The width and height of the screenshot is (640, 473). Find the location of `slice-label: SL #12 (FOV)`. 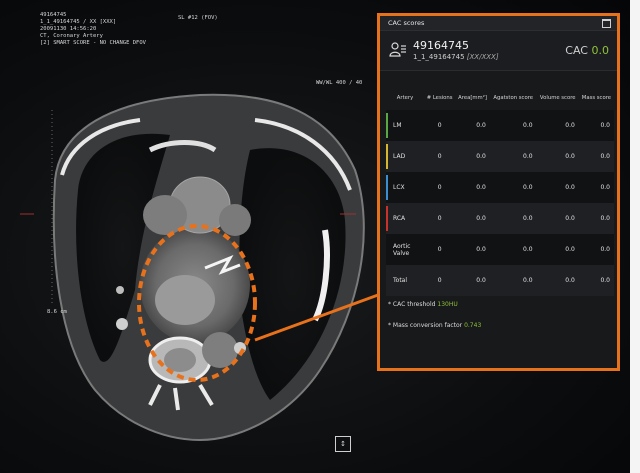

slice-label: SL #12 (FOV) is located at coordinates (198, 18).